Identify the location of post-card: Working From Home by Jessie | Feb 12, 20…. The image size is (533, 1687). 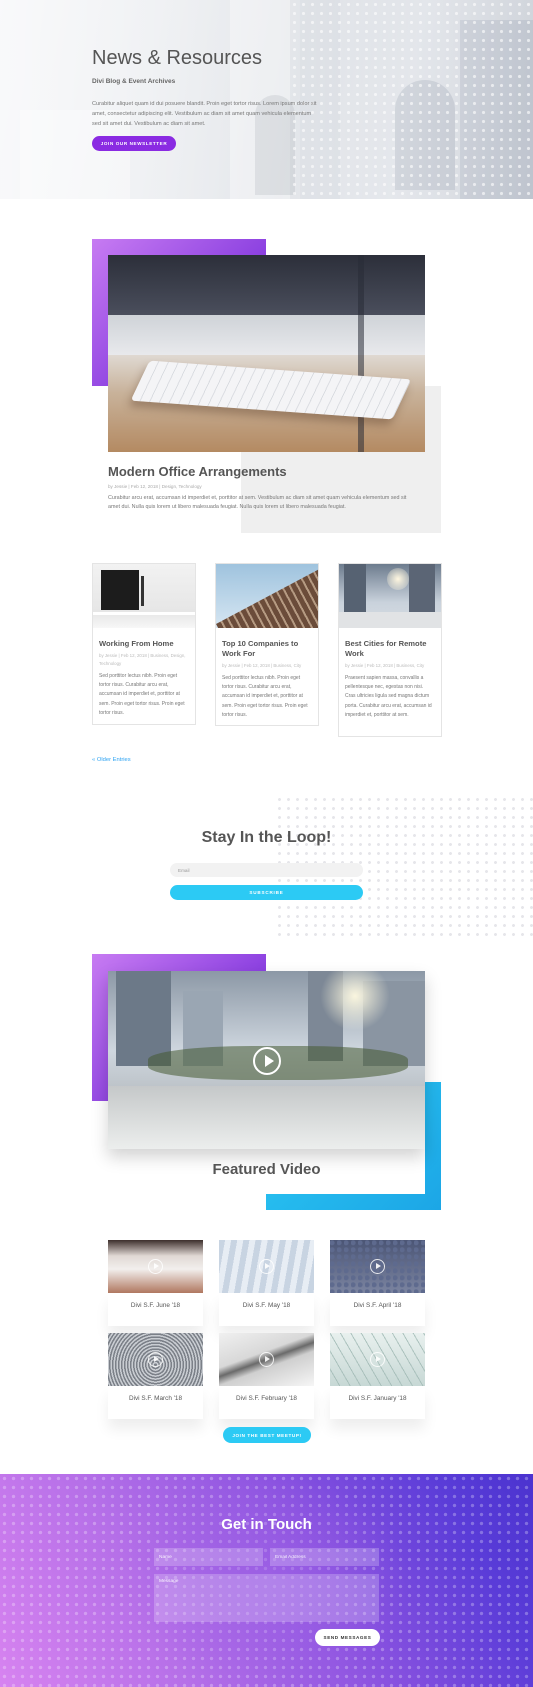
(144, 644).